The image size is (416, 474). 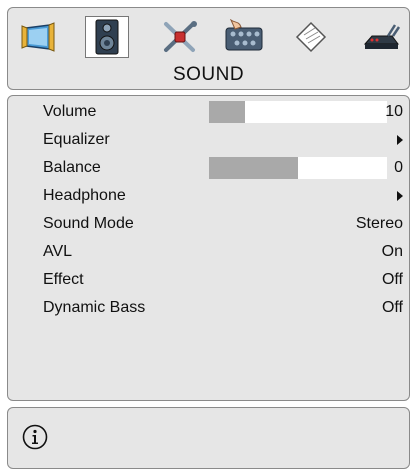 I want to click on menu-title: SOUND, so click(x=208, y=74).